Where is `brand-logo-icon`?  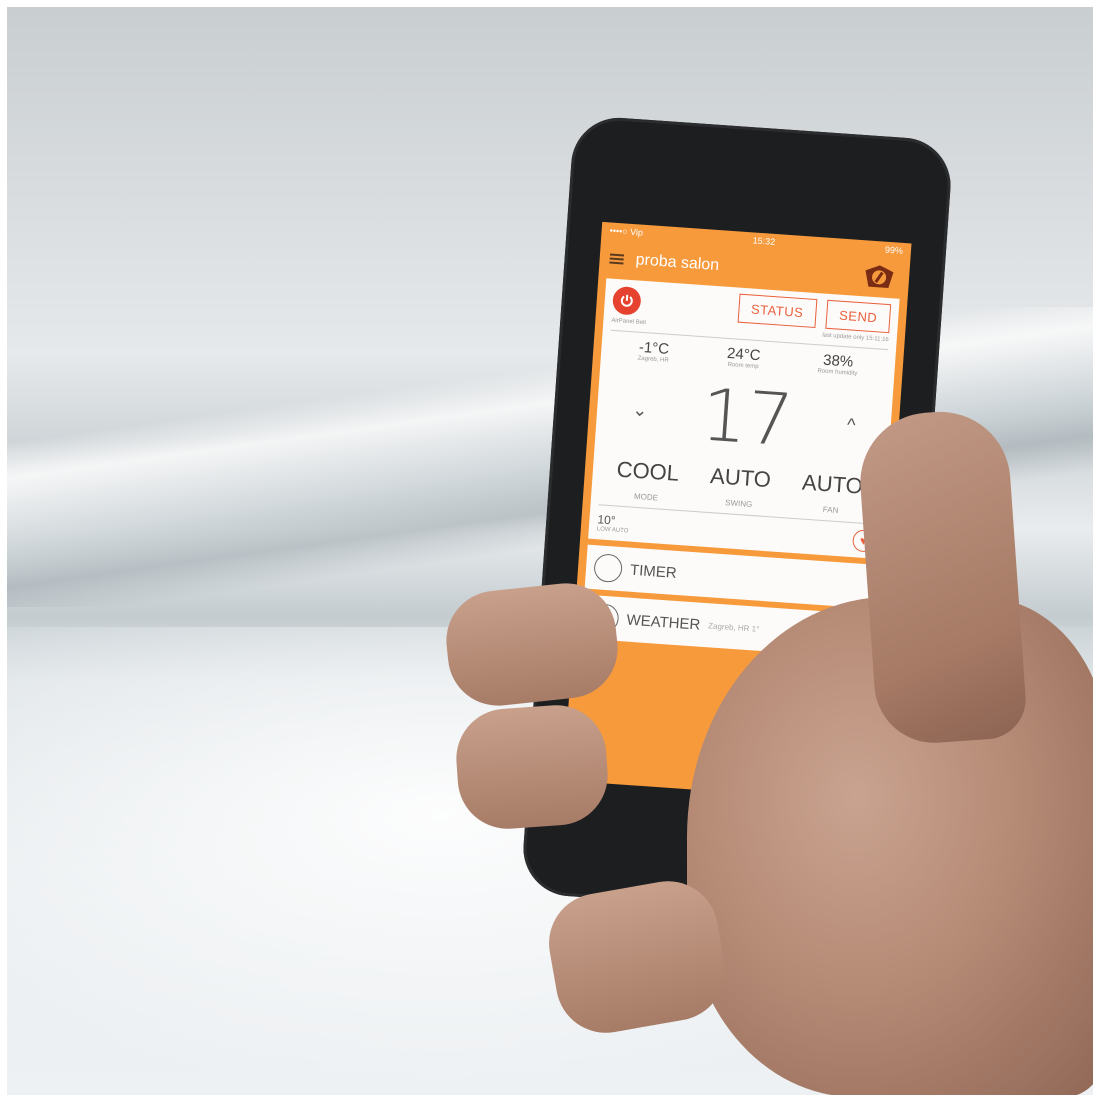 brand-logo-icon is located at coordinates (879, 276).